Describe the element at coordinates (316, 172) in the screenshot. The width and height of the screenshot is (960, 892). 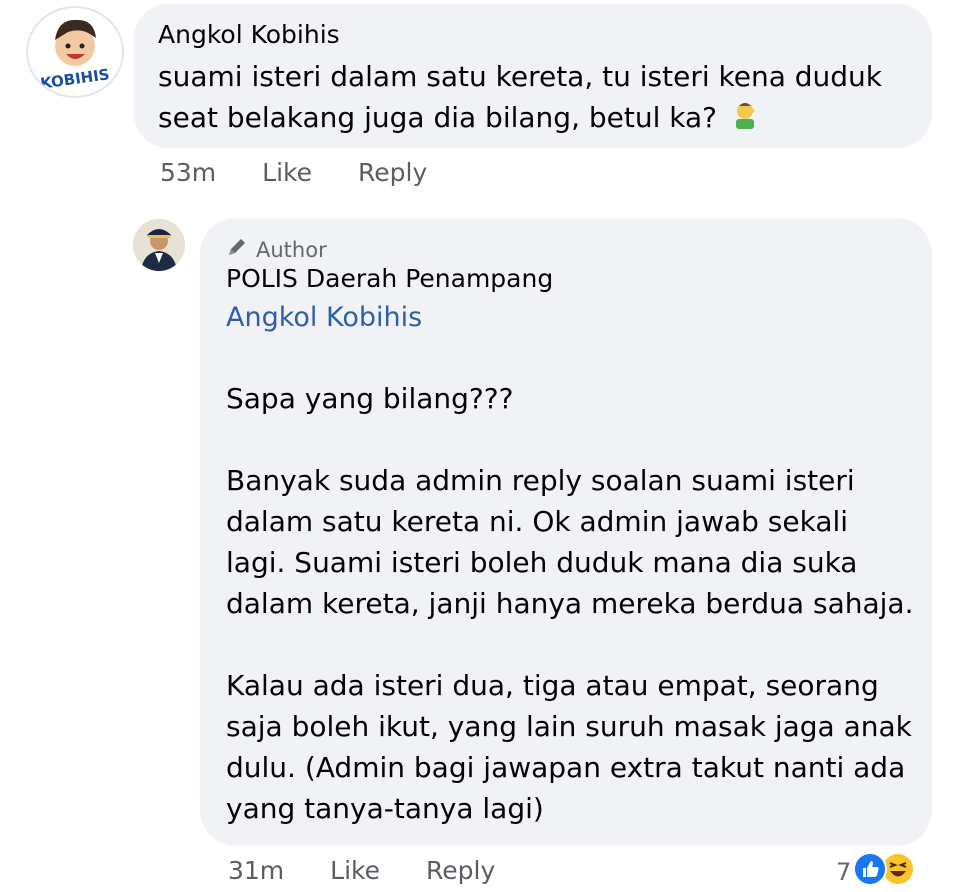
I see `comment-meta: 53m Like Reply` at that location.